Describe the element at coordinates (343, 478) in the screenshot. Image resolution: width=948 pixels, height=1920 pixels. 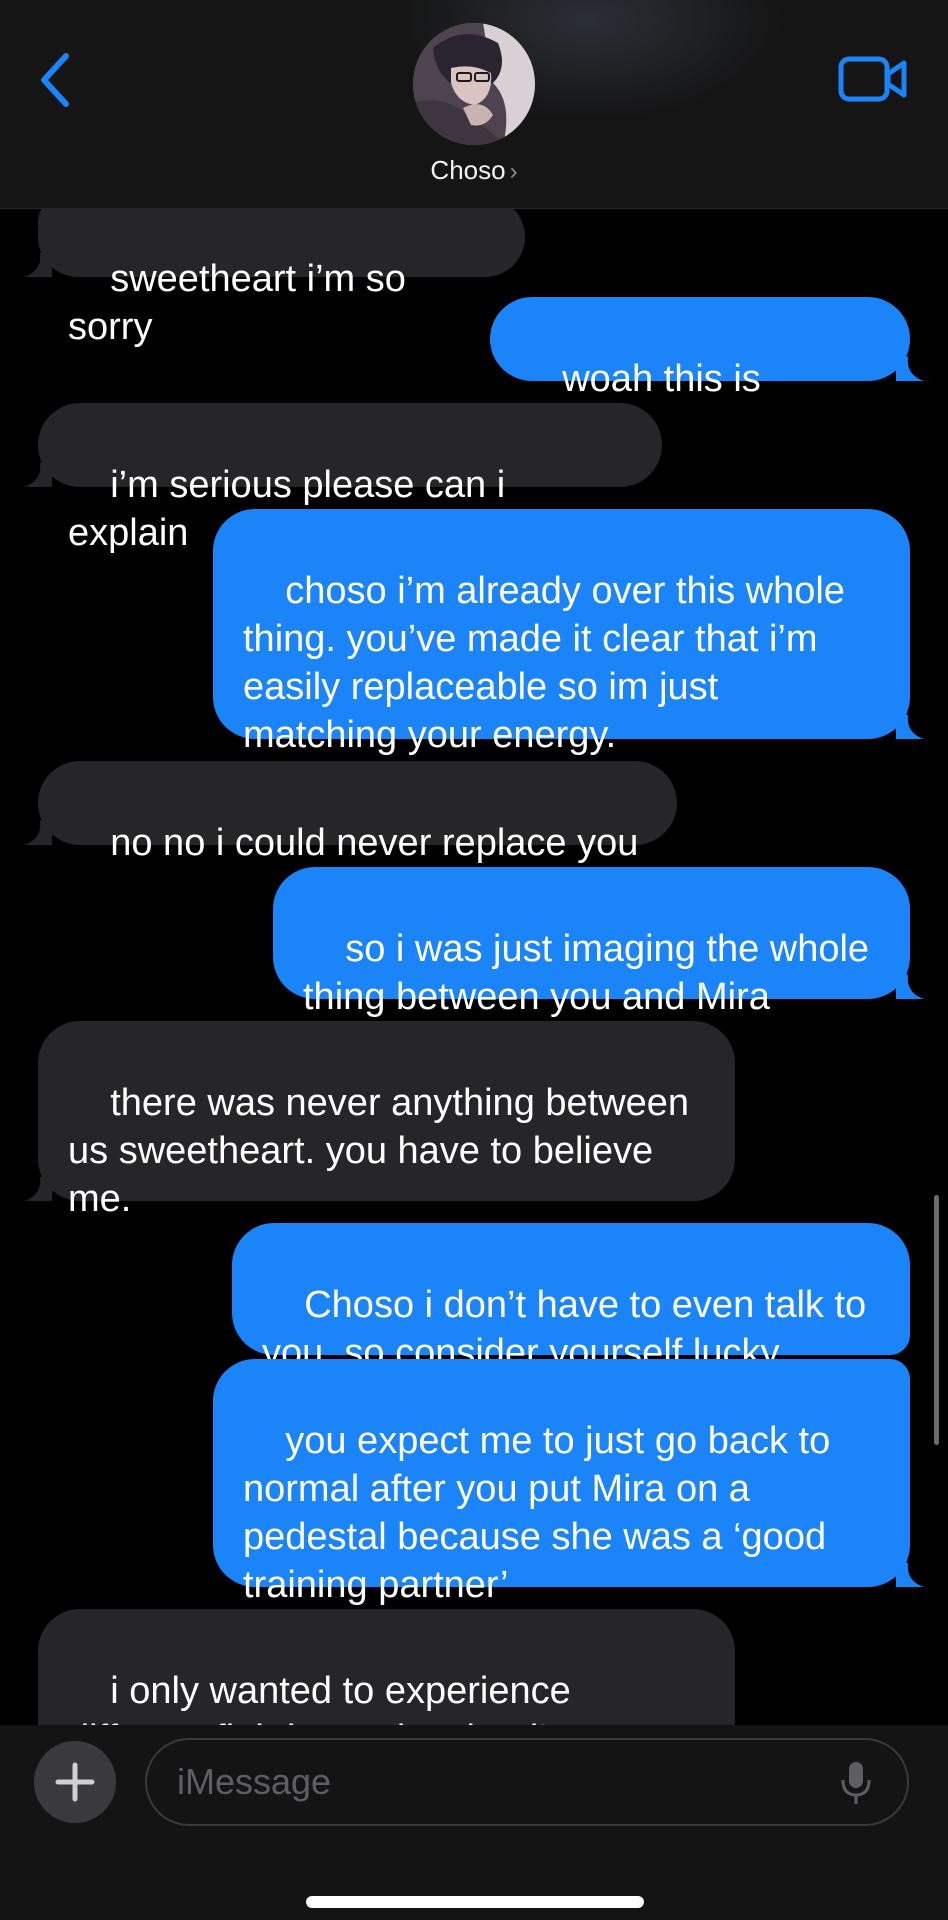
I see `message-incoming: i’m serious please can i explain` at that location.